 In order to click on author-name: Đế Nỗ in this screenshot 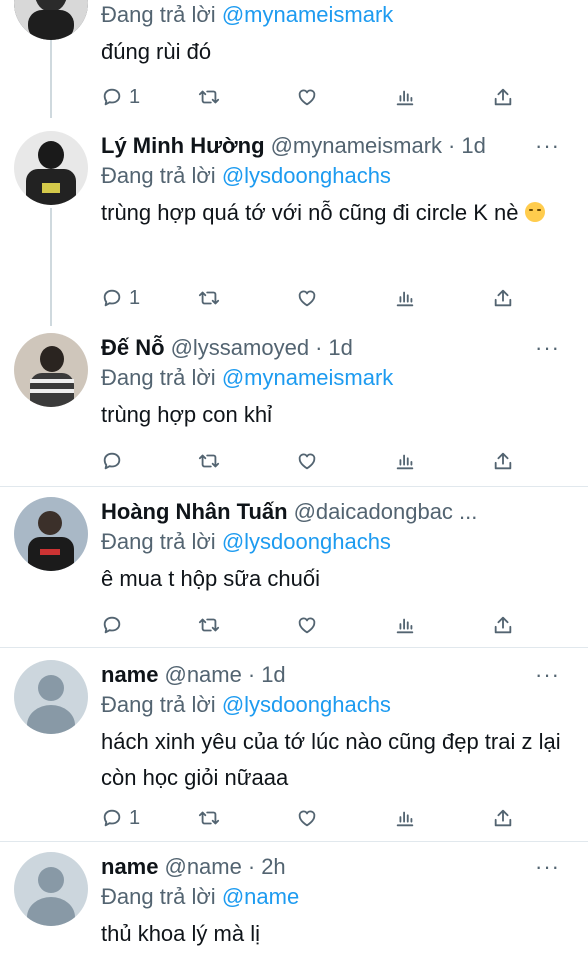, I will do `click(133, 348)`.